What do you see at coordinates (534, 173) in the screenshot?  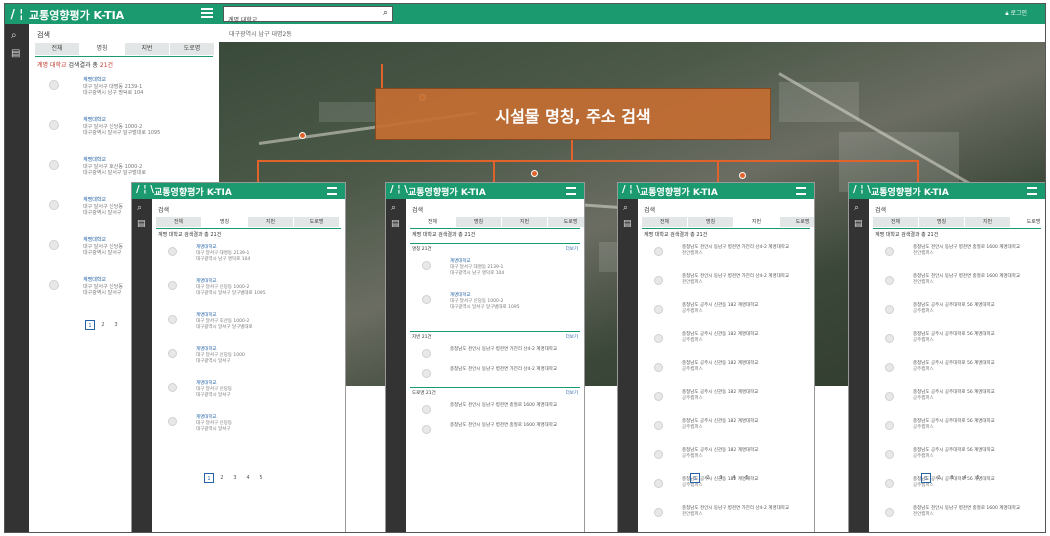 I see `map-marker` at bounding box center [534, 173].